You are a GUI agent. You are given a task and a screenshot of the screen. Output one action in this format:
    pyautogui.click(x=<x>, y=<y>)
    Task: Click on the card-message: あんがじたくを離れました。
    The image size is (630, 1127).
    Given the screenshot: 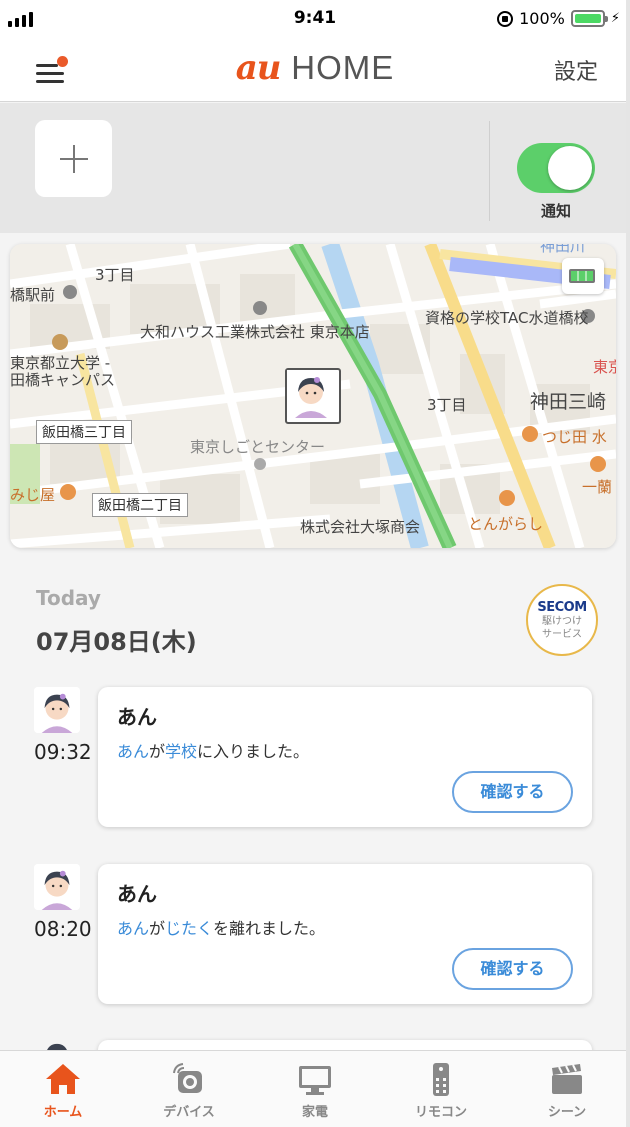 What is the action you would take?
    pyautogui.click(x=221, y=927)
    